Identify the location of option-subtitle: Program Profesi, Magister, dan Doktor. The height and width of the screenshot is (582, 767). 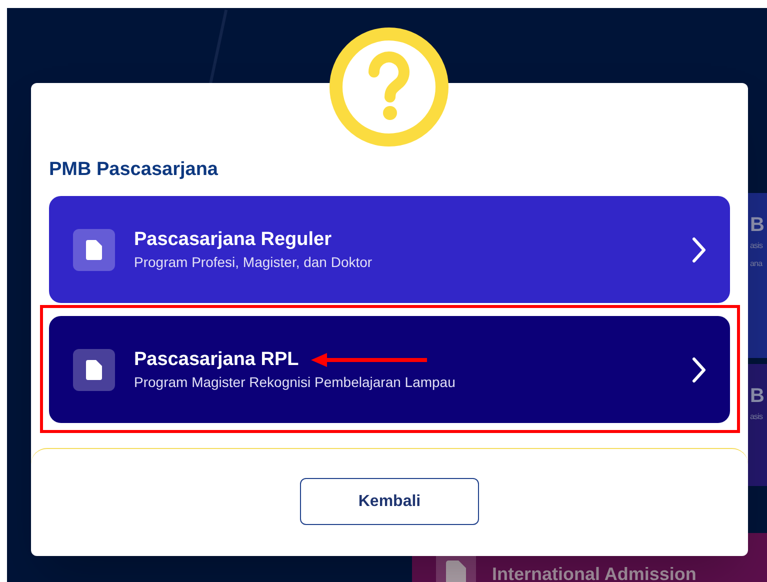
(254, 262).